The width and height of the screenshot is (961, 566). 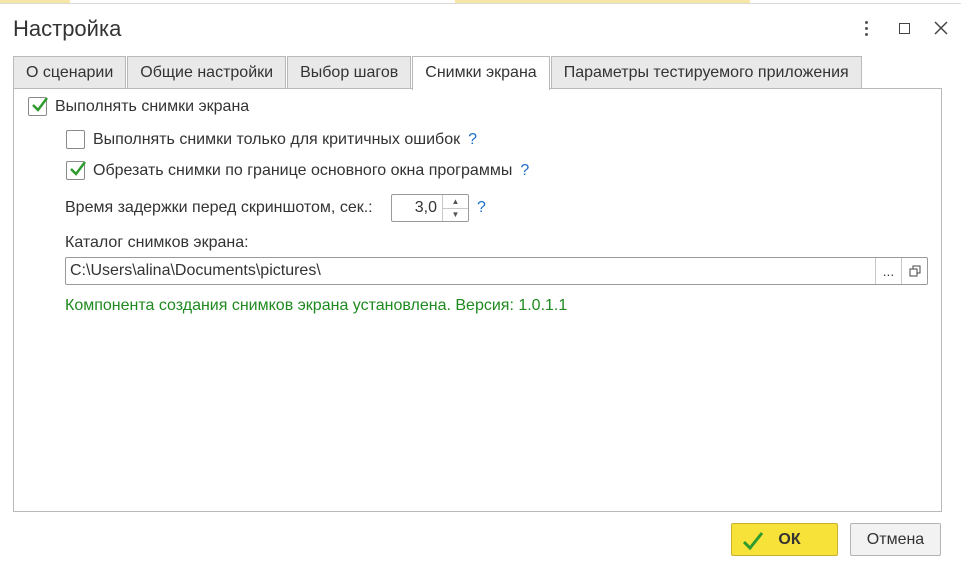 I want to click on maximize-icon, so click(x=904, y=28).